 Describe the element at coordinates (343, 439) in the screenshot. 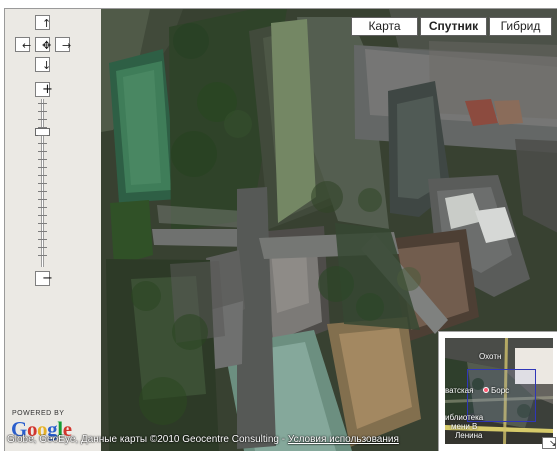

I see `terms-of-use-link: Условия использования` at that location.